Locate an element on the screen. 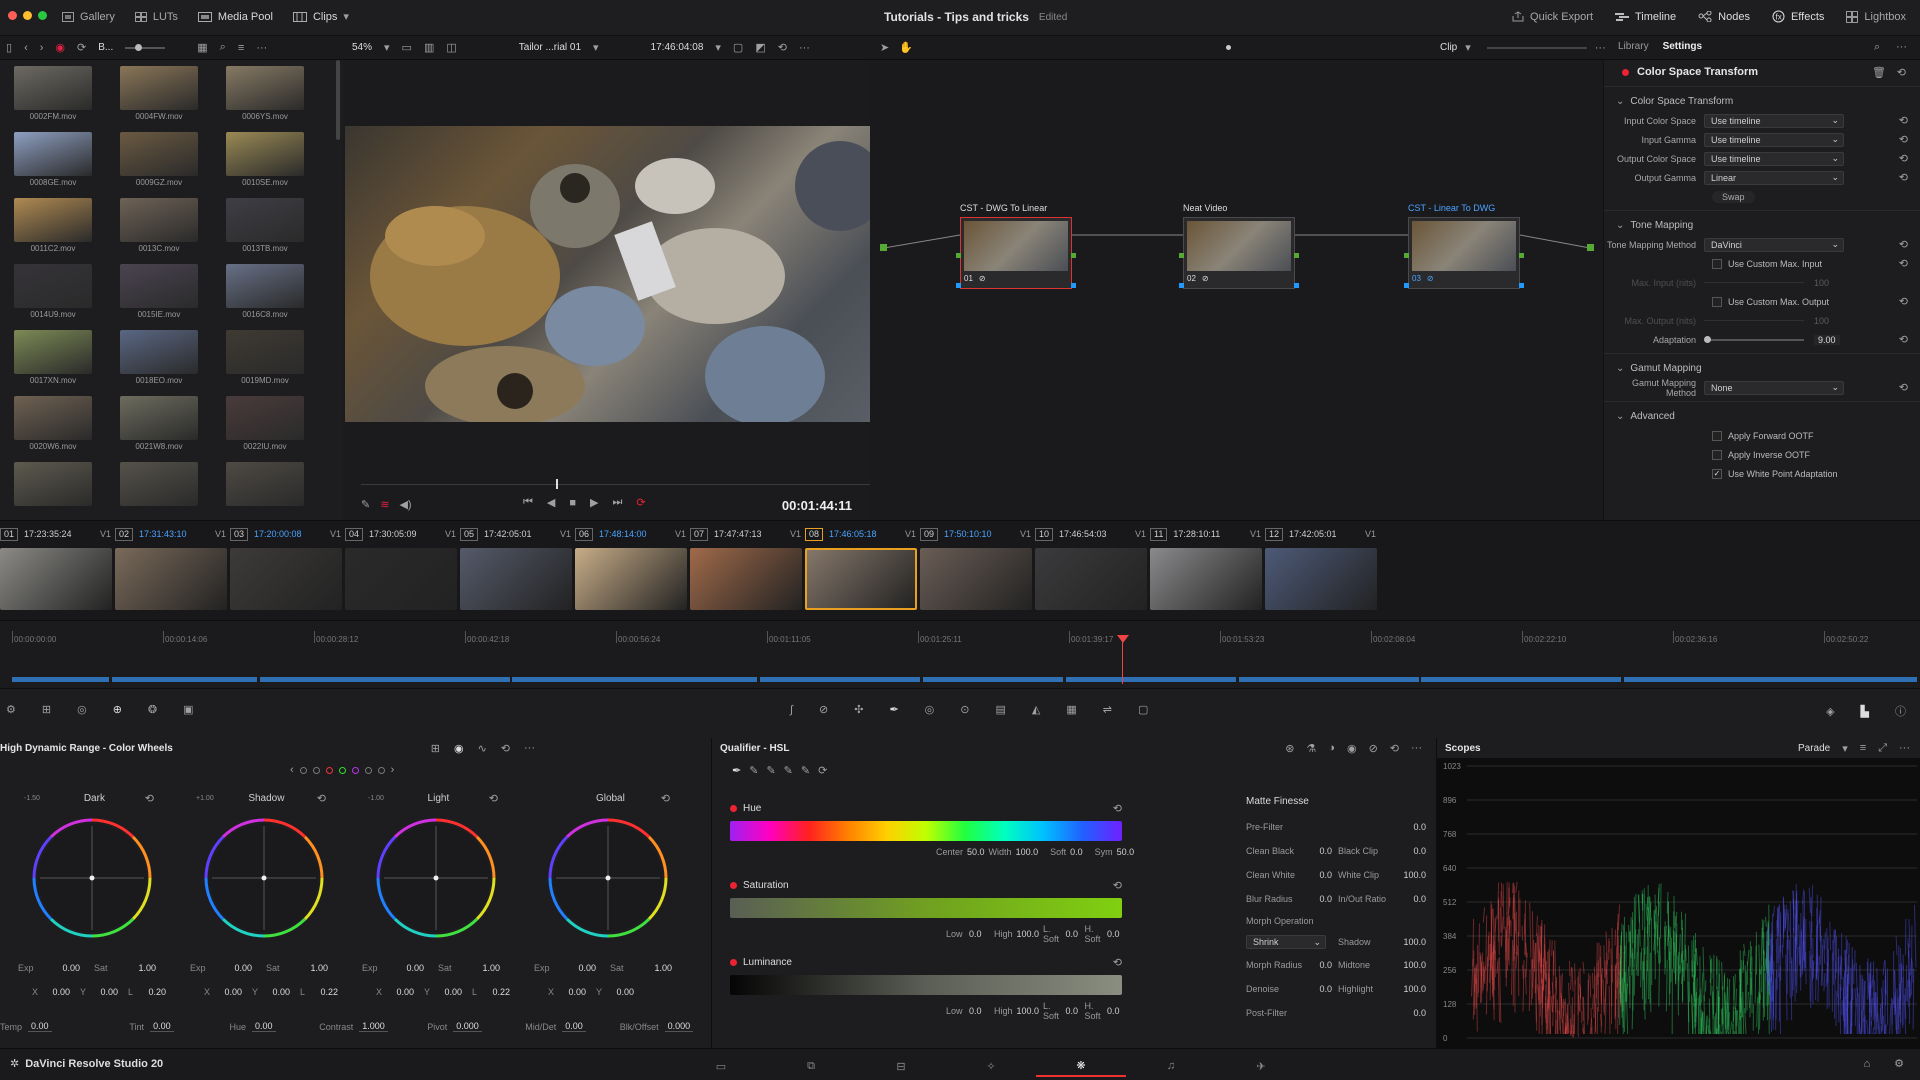 This screenshot has width=1920, height=1080. max-input-value: 100 is located at coordinates (1821, 283).